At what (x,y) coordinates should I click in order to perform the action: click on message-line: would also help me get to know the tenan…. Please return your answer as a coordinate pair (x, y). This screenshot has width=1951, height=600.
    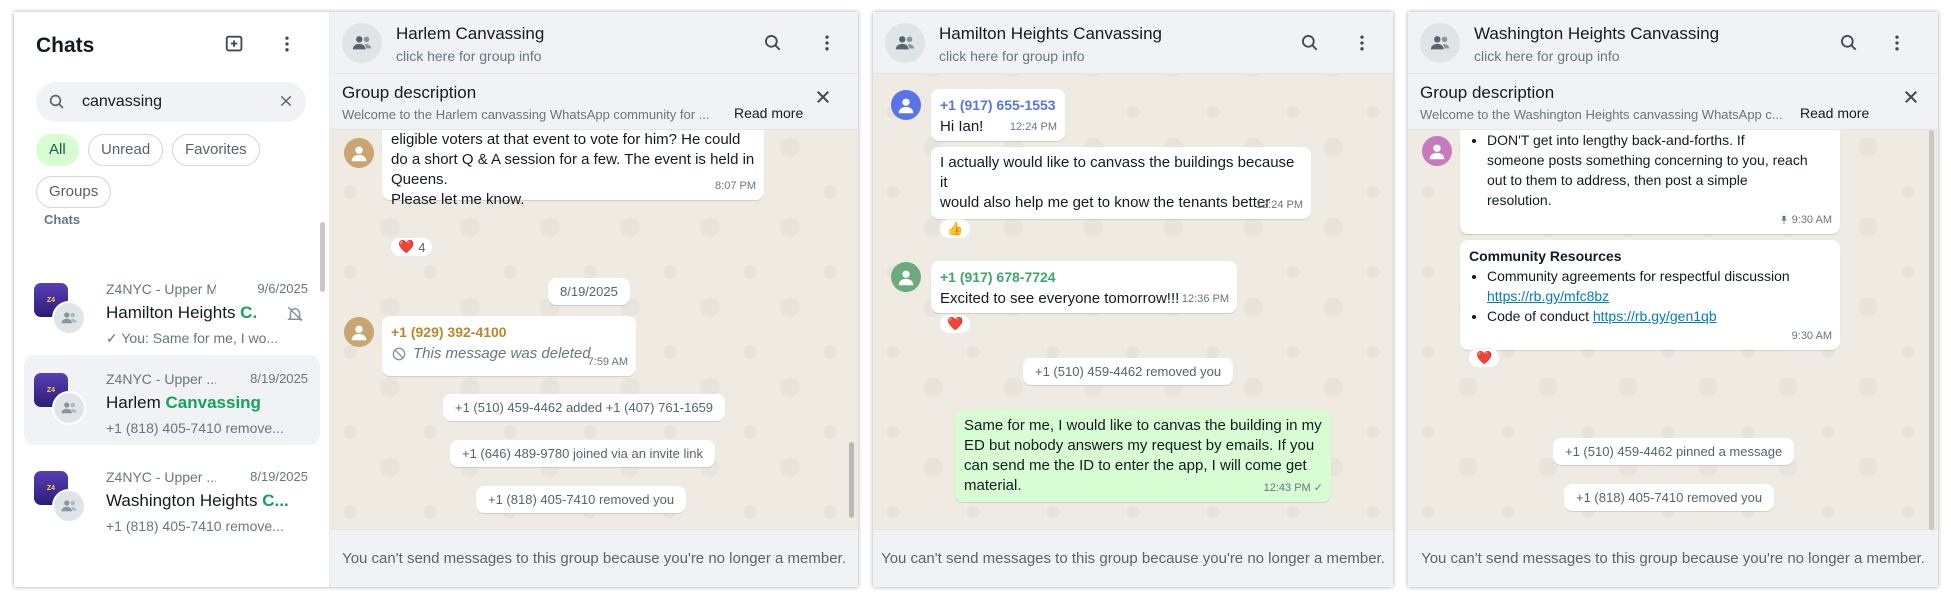
    Looking at the image, I should click on (1105, 202).